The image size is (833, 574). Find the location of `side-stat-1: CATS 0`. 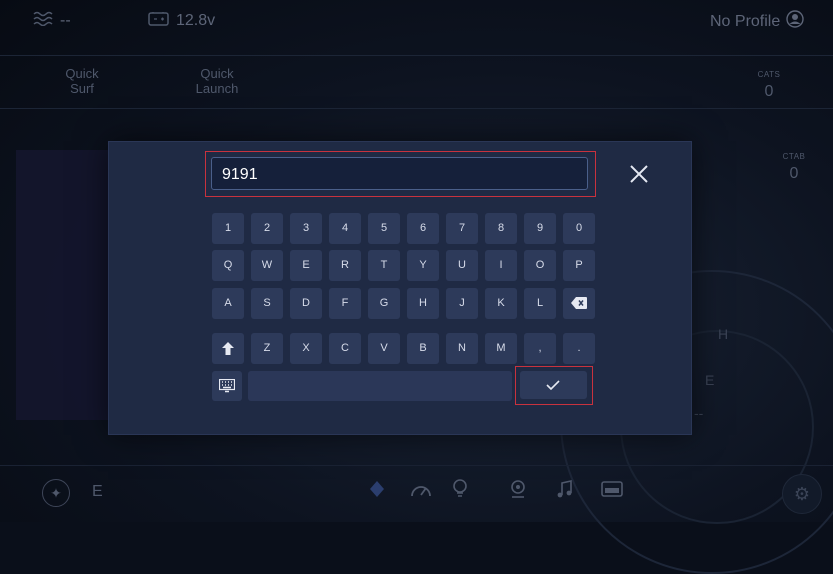

side-stat-1: CATS 0 is located at coordinates (769, 85).